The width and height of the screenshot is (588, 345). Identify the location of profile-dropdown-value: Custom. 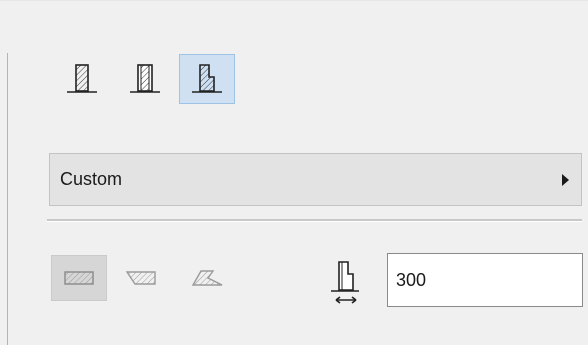
(91, 179).